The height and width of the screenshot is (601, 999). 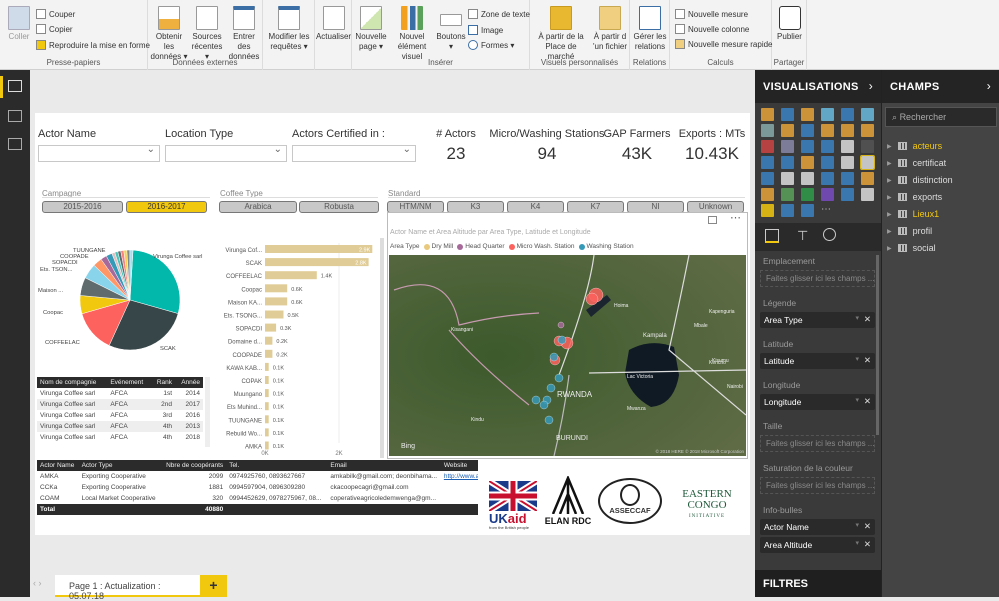 I want to click on cut-button: Couper, so click(x=55, y=14).